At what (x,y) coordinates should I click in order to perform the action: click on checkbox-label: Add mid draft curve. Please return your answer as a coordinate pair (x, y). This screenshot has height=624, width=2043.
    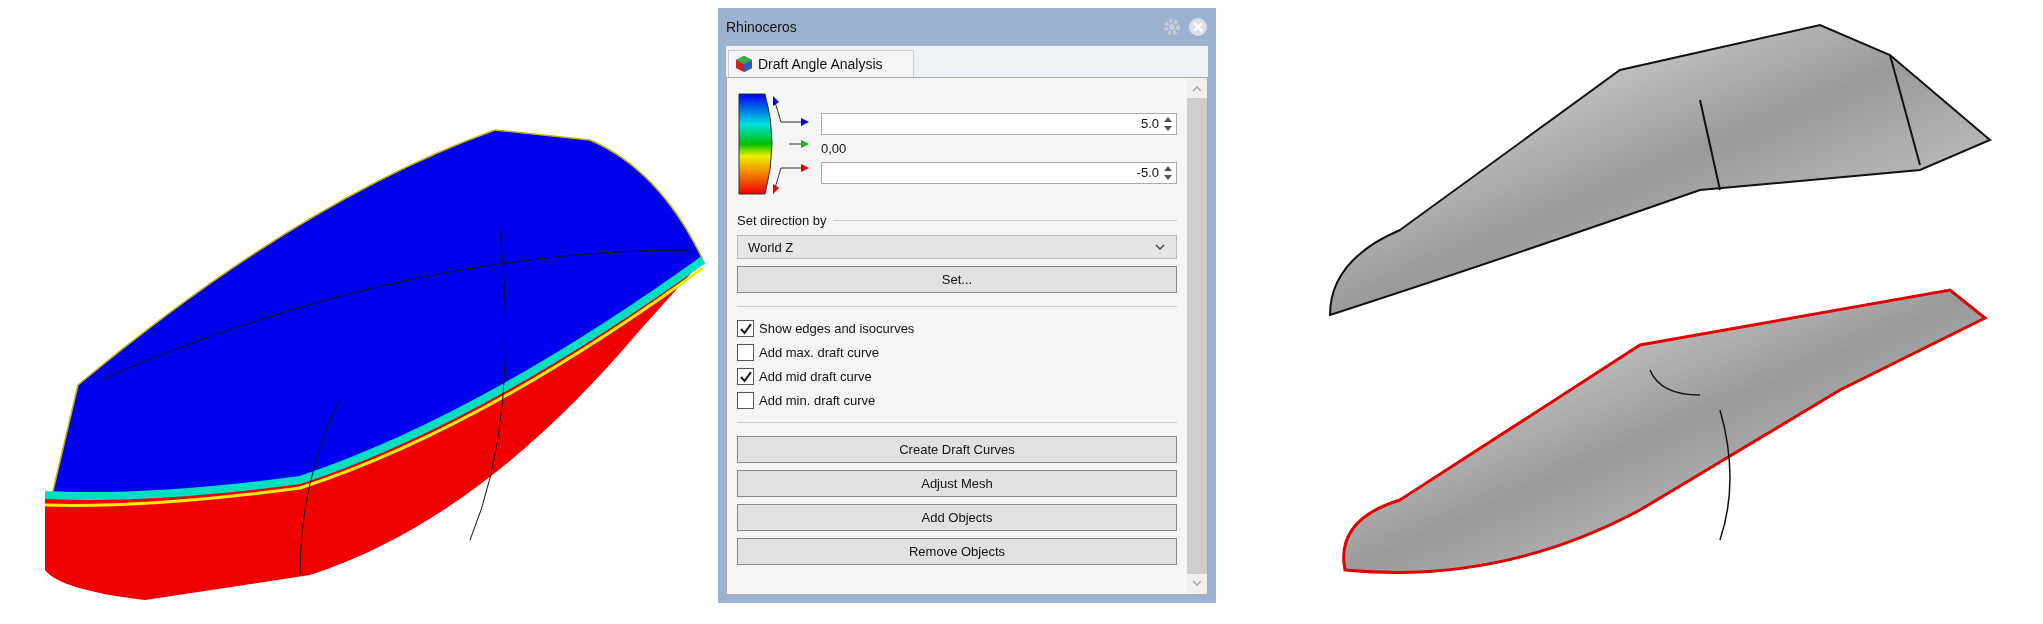
    Looking at the image, I should click on (815, 376).